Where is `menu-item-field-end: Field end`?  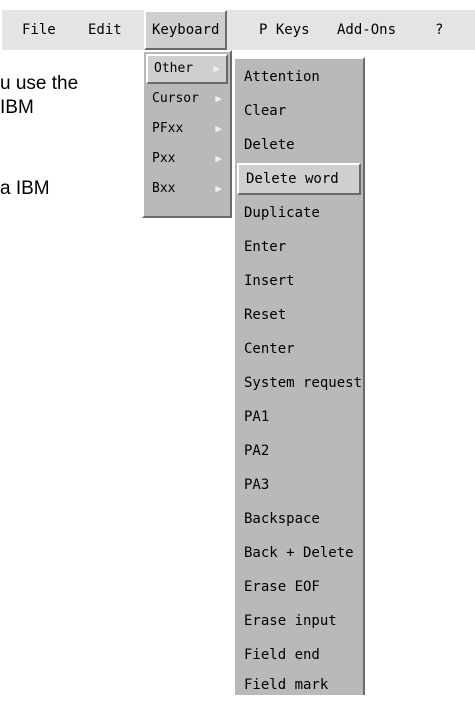
menu-item-field-end: Field end is located at coordinates (299, 655).